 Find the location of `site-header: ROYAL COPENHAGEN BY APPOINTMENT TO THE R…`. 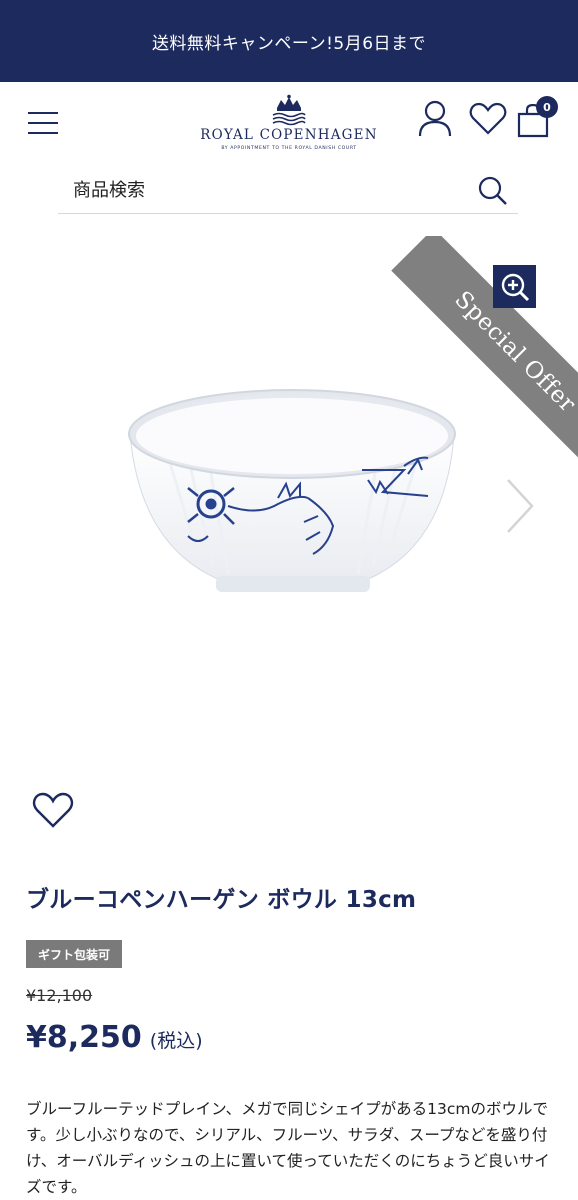

site-header: ROYAL COPENHAGEN BY APPOINTMENT TO THE R… is located at coordinates (289, 127).